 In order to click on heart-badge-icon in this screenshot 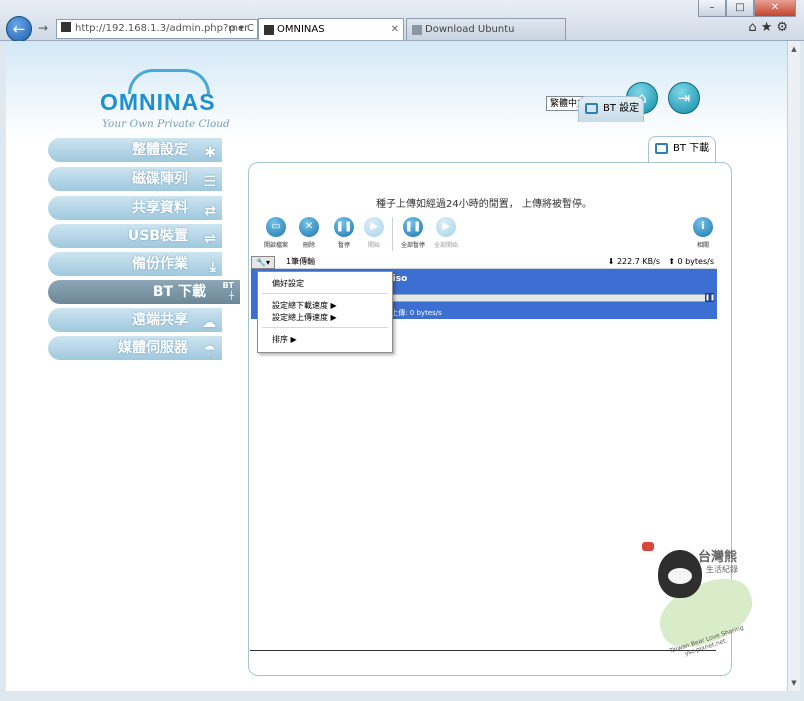, I will do `click(648, 546)`.